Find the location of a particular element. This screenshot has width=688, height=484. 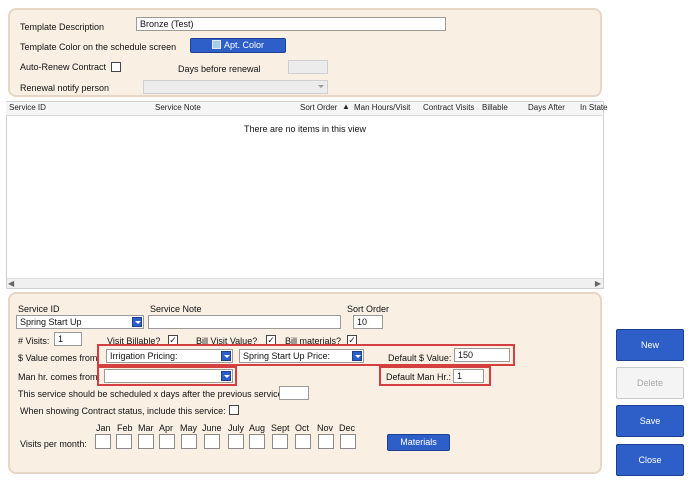

apt-color-label: Apt. Color is located at coordinates (244, 45).